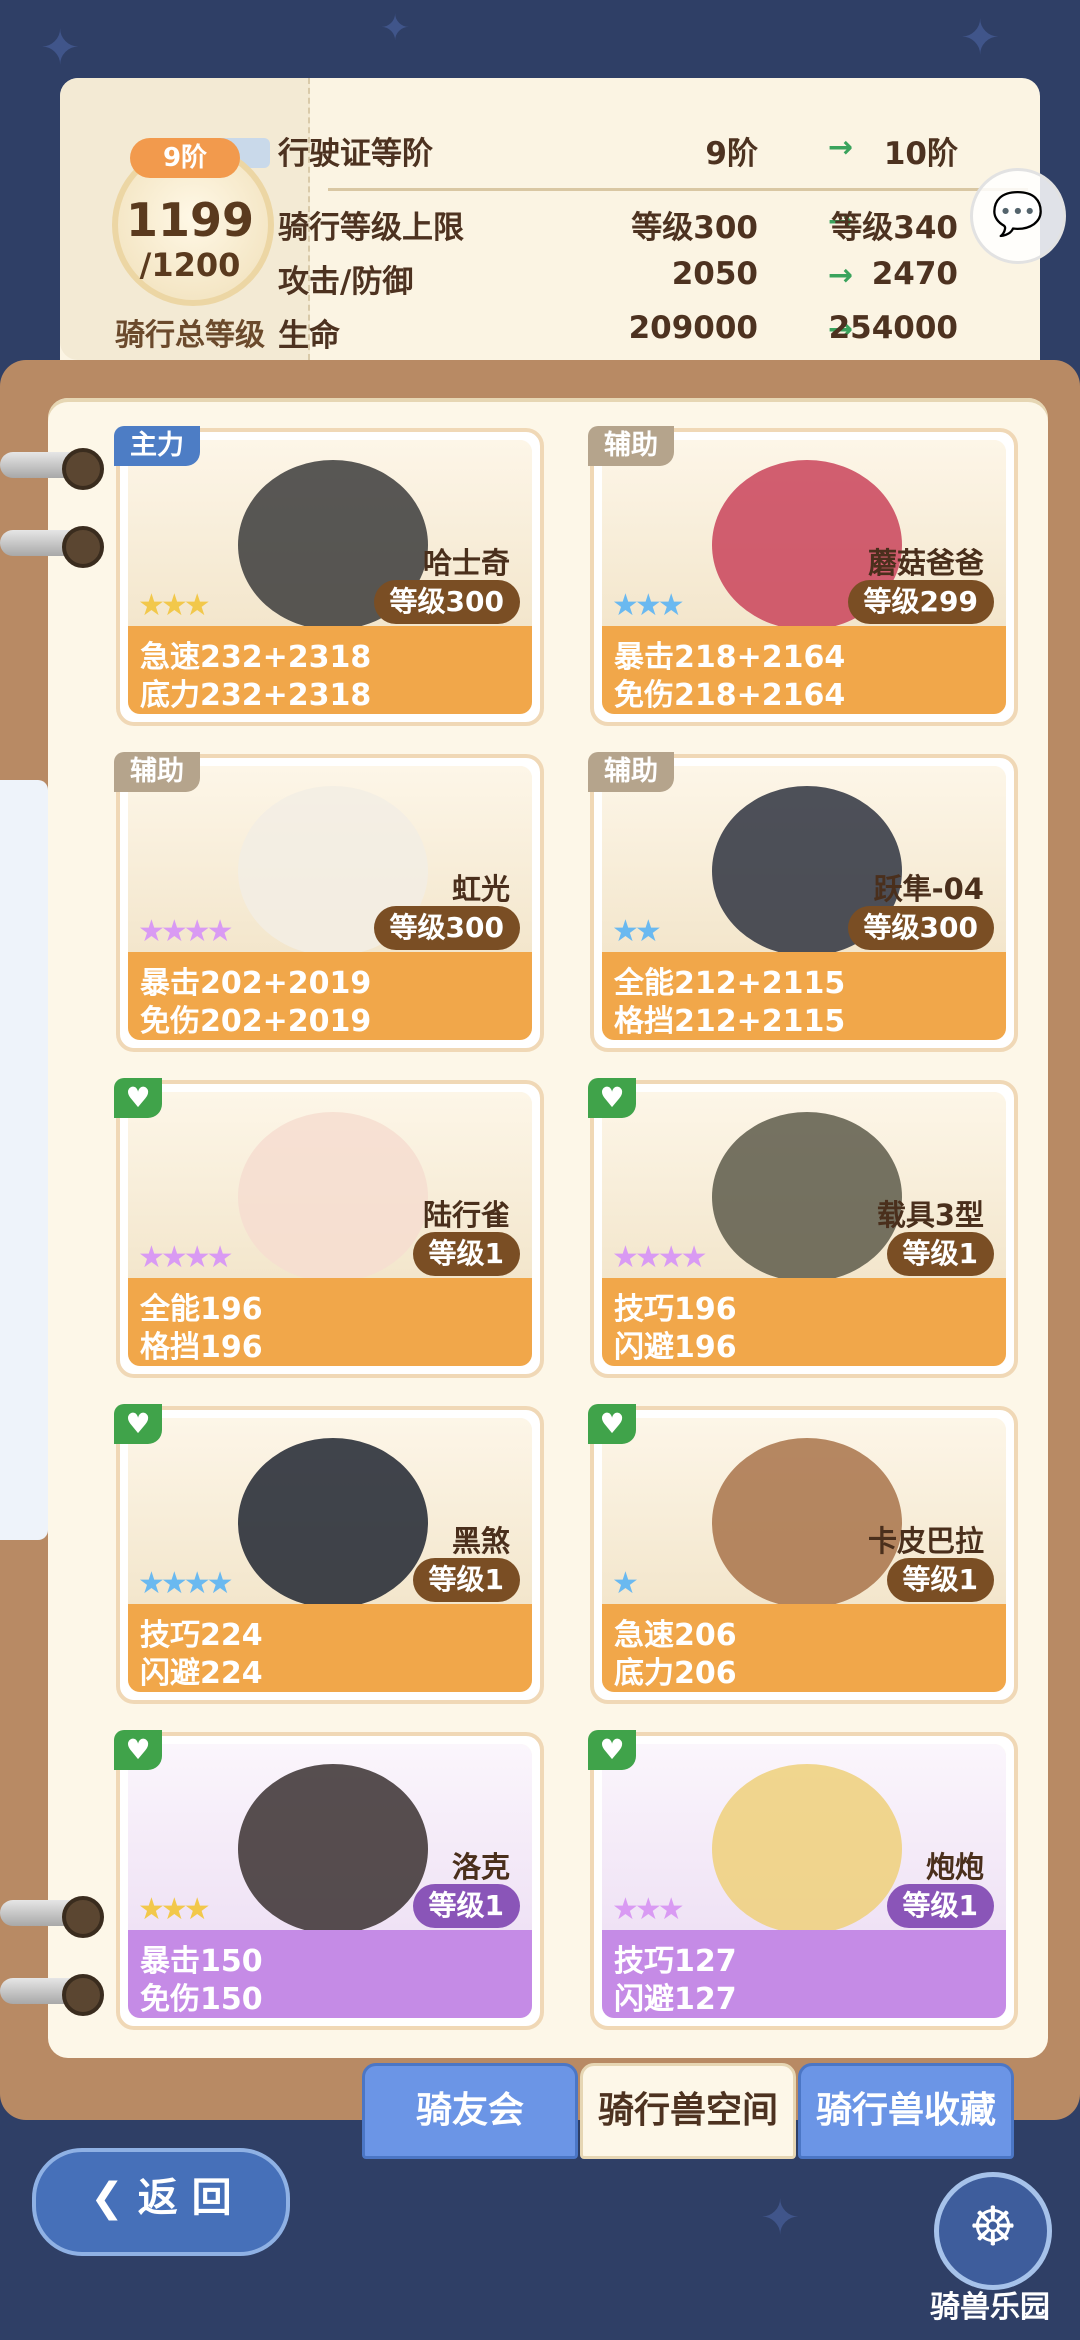 Image resolution: width=1080 pixels, height=2340 pixels. What do you see at coordinates (920, 154) in the screenshot?
I see `stat-next-value: 10阶` at bounding box center [920, 154].